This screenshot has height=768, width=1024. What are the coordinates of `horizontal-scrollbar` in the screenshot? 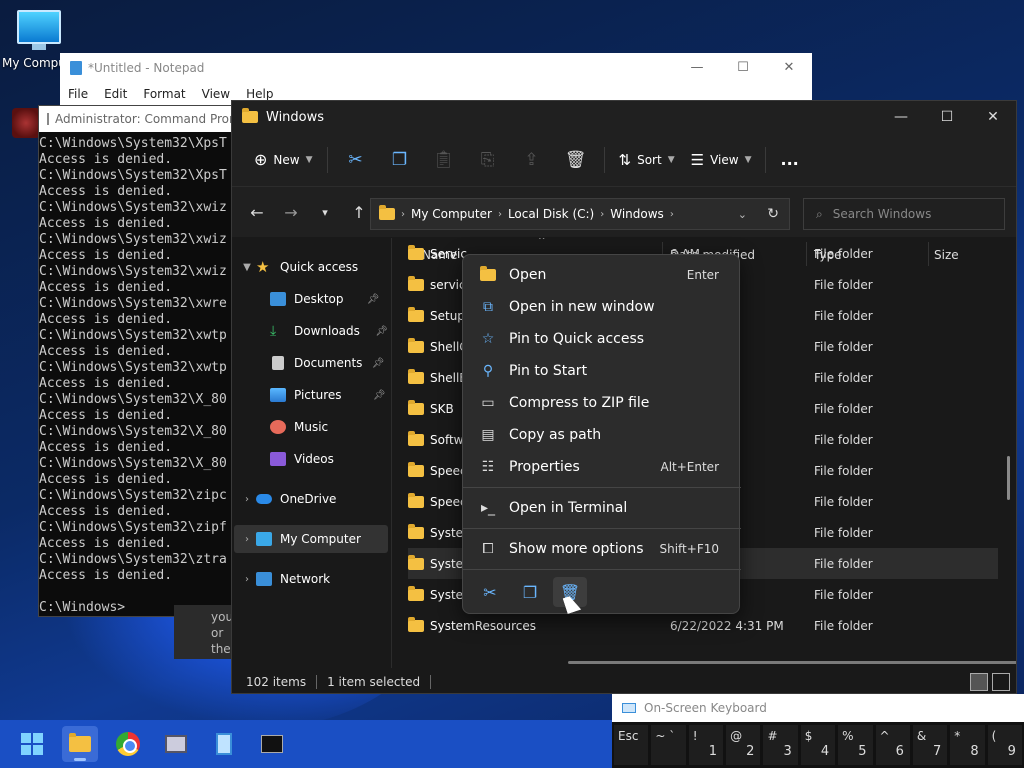 It's located at (792, 662).